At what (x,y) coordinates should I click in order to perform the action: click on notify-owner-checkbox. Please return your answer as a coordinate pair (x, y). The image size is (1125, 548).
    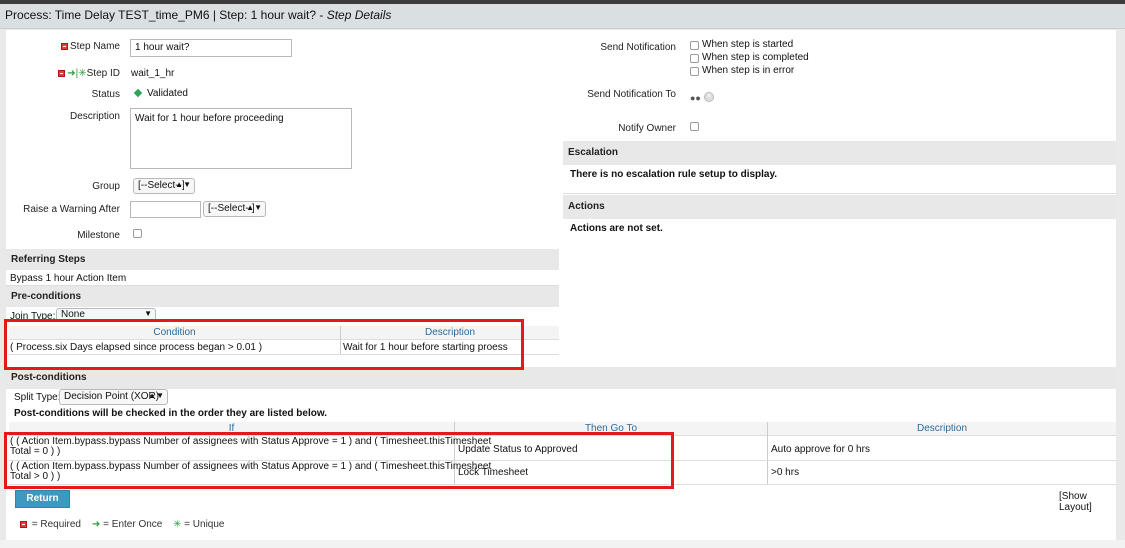
    Looking at the image, I should click on (694, 126).